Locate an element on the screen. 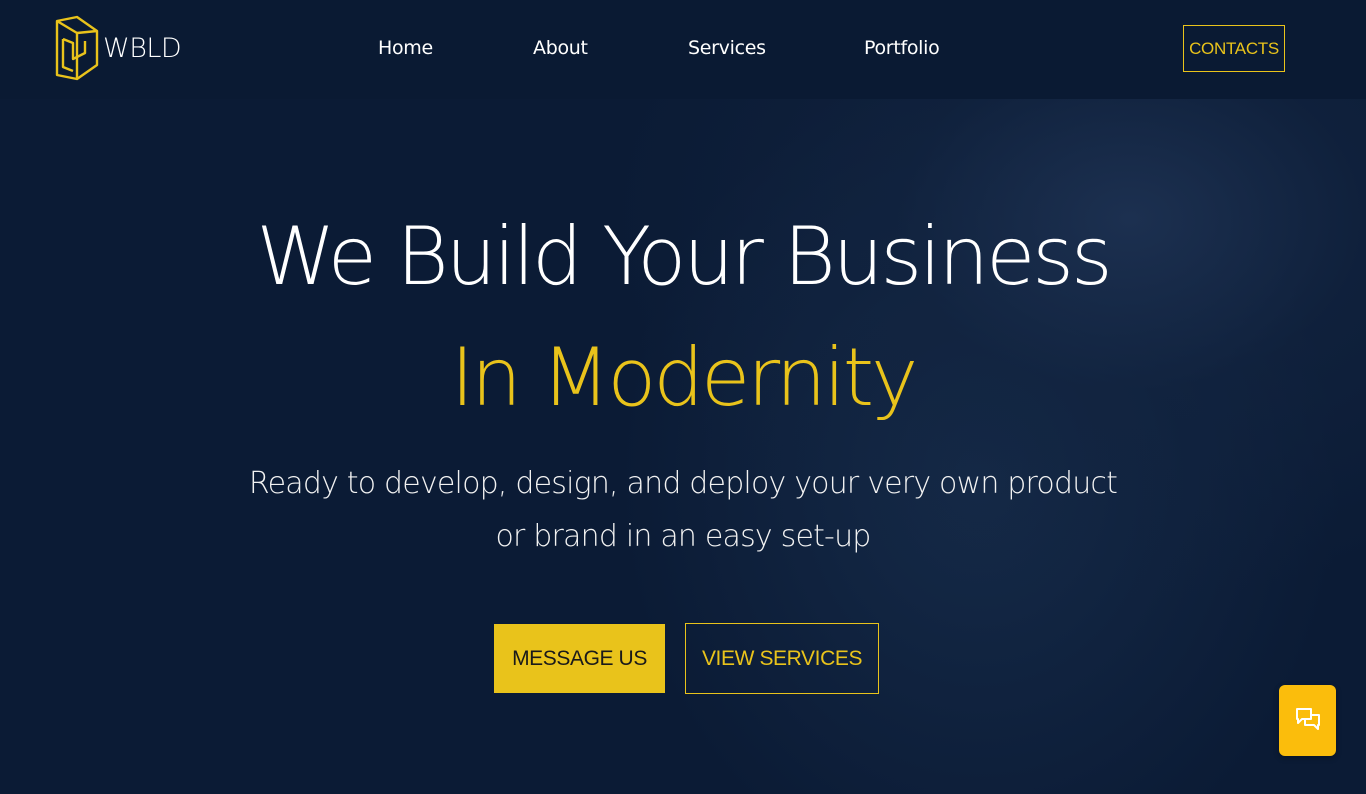 The width and height of the screenshot is (1366, 794). nav-link-portfolio: Portfolio is located at coordinates (902, 48).